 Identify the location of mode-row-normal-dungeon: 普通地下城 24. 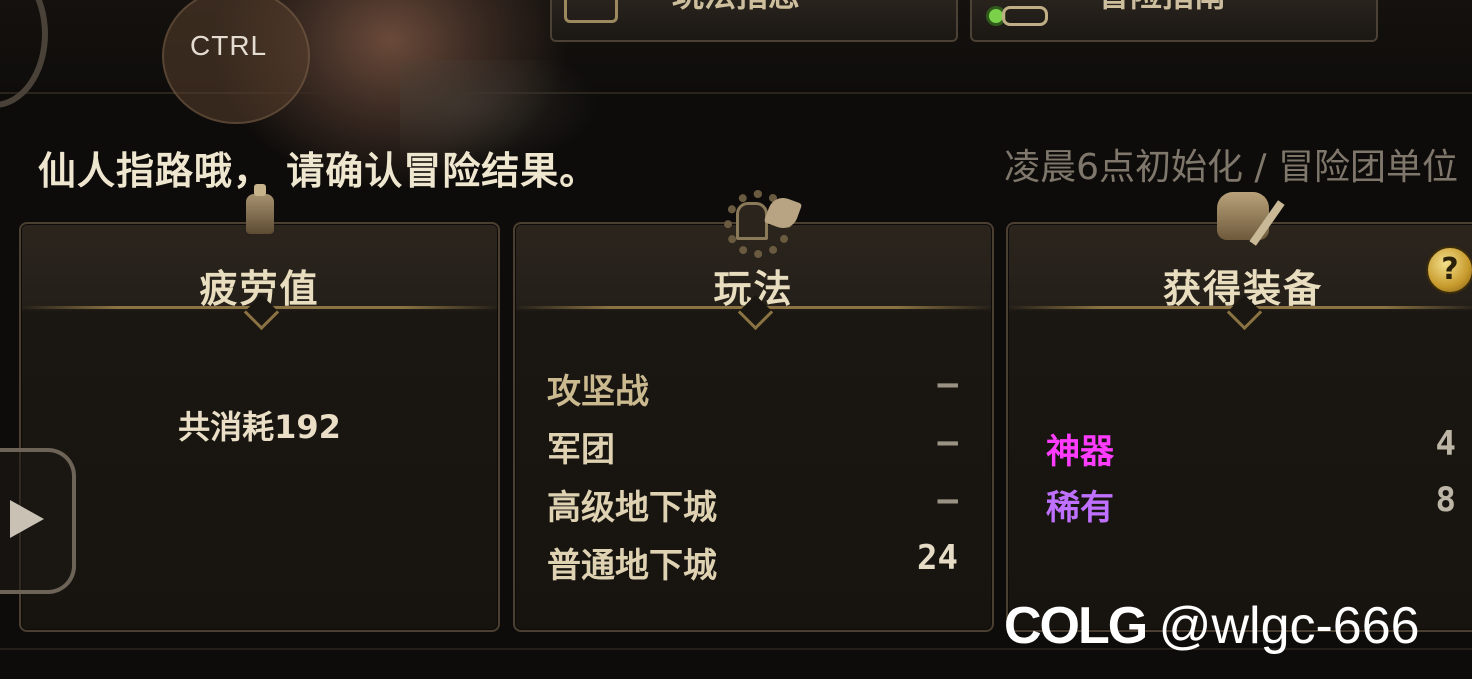
(752, 563).